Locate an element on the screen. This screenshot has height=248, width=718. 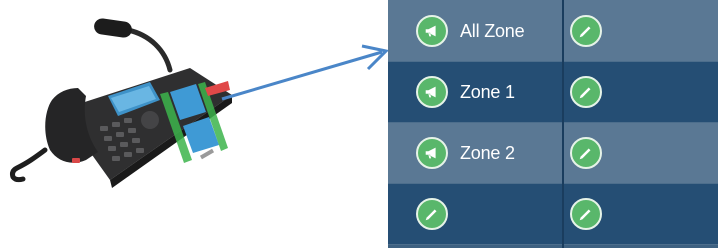
page-zone-1-button is located at coordinates (432, 92).